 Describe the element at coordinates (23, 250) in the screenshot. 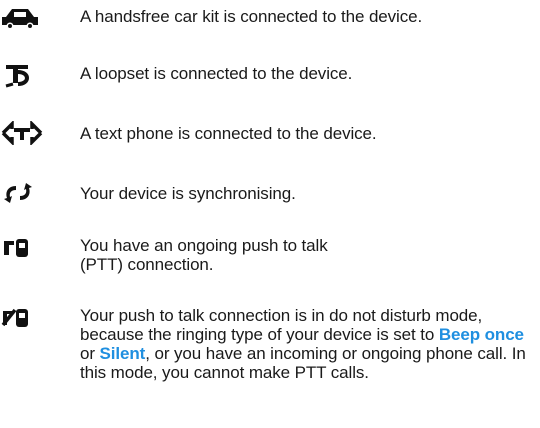

I see `ptt-connection-icon` at that location.